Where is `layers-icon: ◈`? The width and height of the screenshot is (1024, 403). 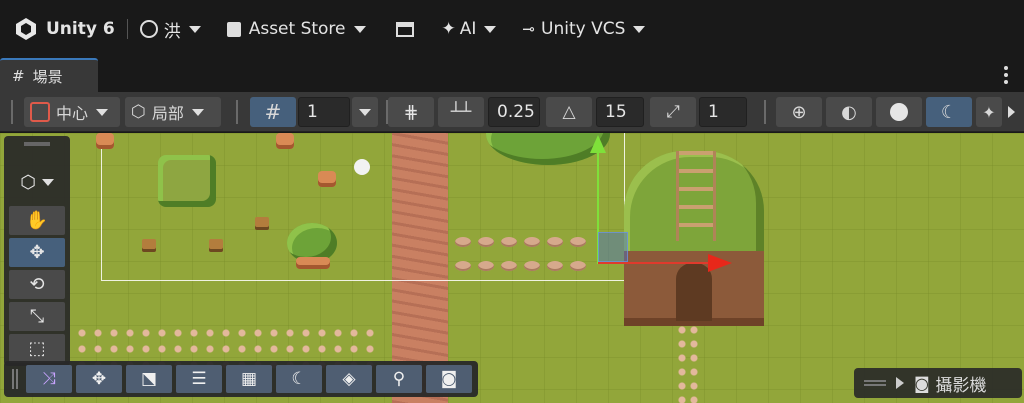
layers-icon: ◈ is located at coordinates (349, 379).